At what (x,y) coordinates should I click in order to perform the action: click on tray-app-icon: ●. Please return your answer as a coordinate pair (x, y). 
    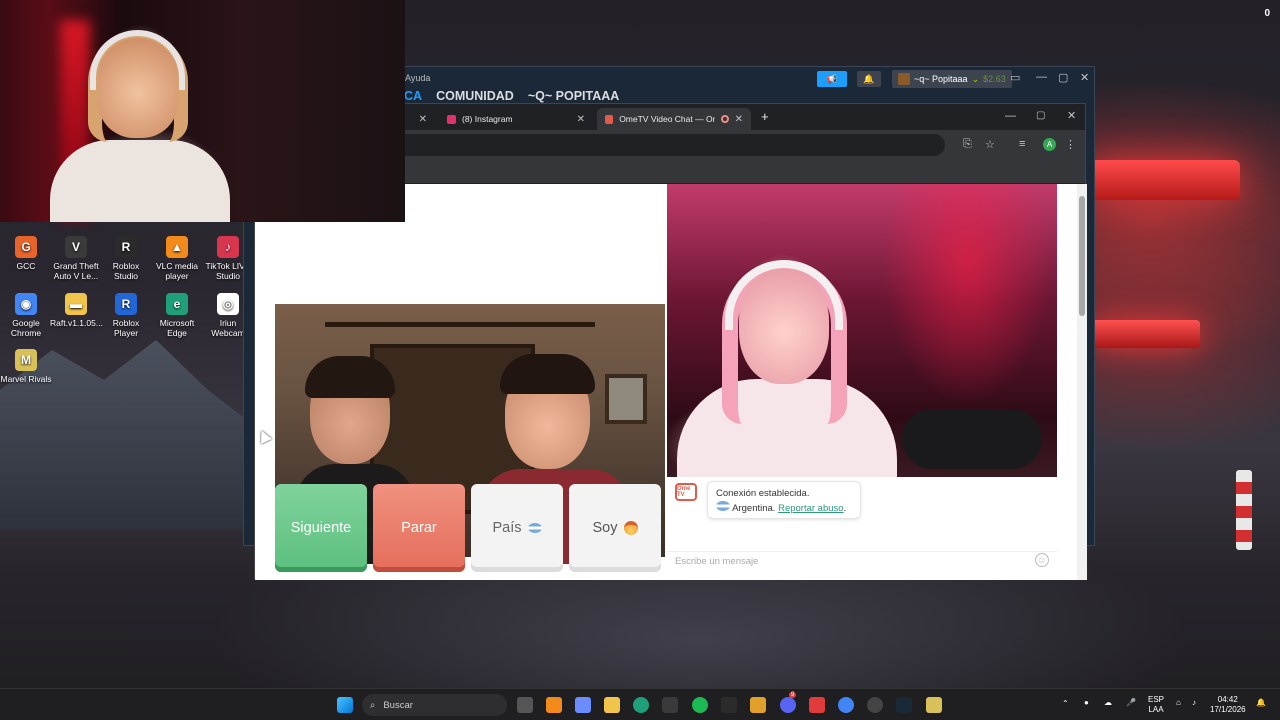
    Looking at the image, I should click on (1086, 703).